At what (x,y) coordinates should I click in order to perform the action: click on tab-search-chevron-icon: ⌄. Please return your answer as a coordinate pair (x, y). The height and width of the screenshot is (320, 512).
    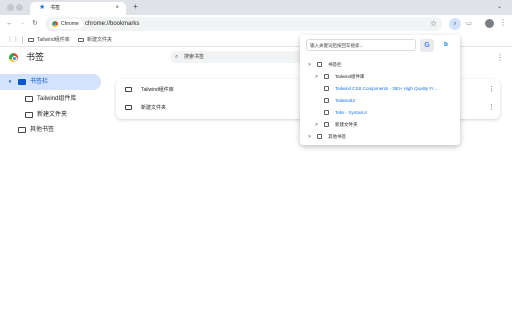
    Looking at the image, I should click on (499, 6).